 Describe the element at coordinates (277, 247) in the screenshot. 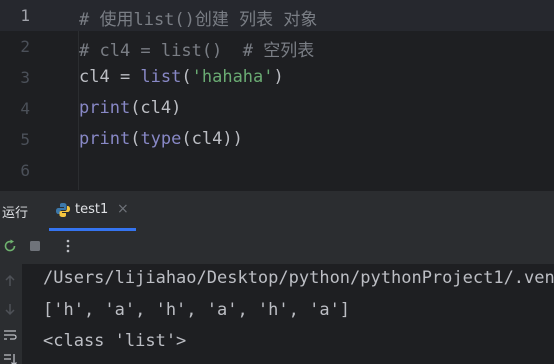

I see `run-toolbar` at that location.